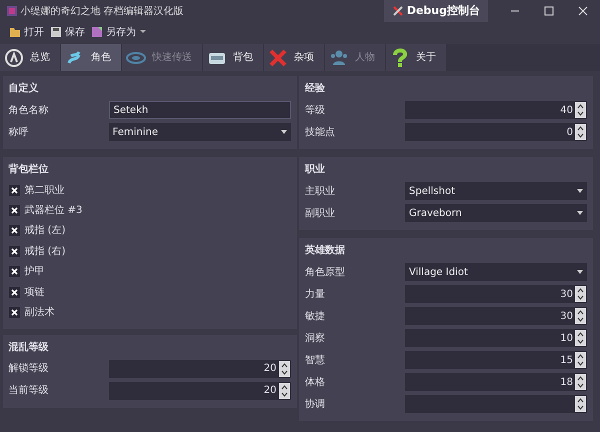 Image resolution: width=600 pixels, height=432 pixels. I want to click on tab: 背包, so click(233, 57).